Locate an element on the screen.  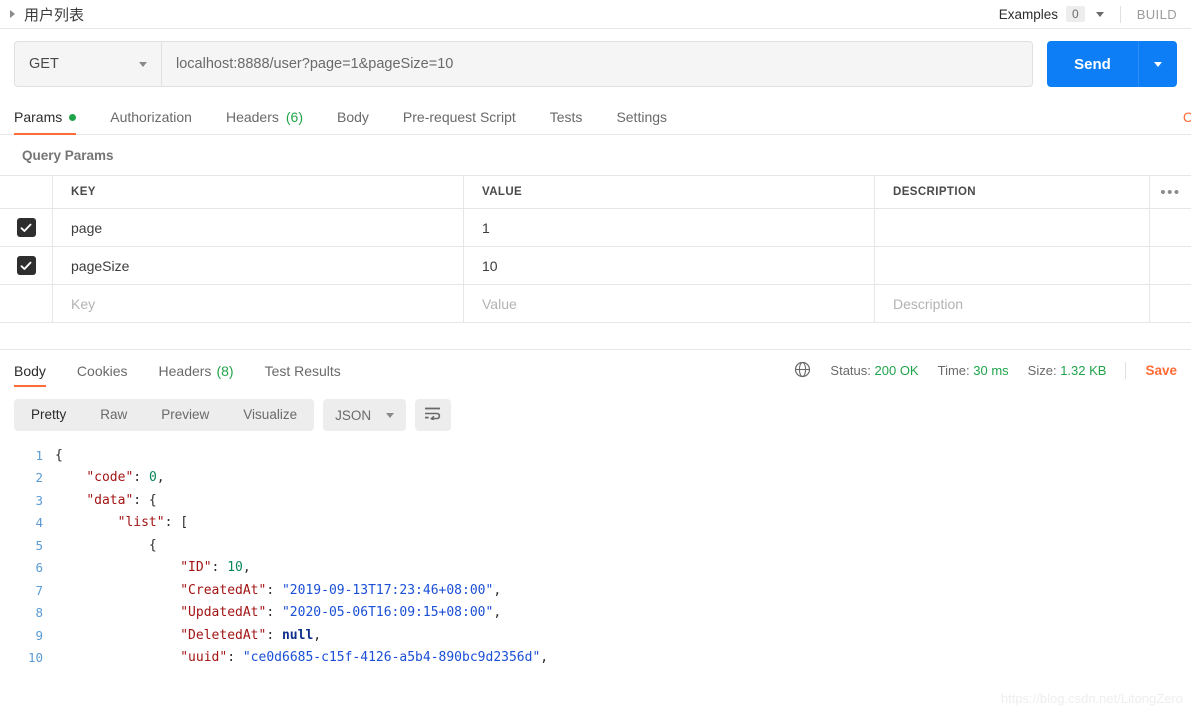
code-line: 3 "data": { is located at coordinates (595, 500).